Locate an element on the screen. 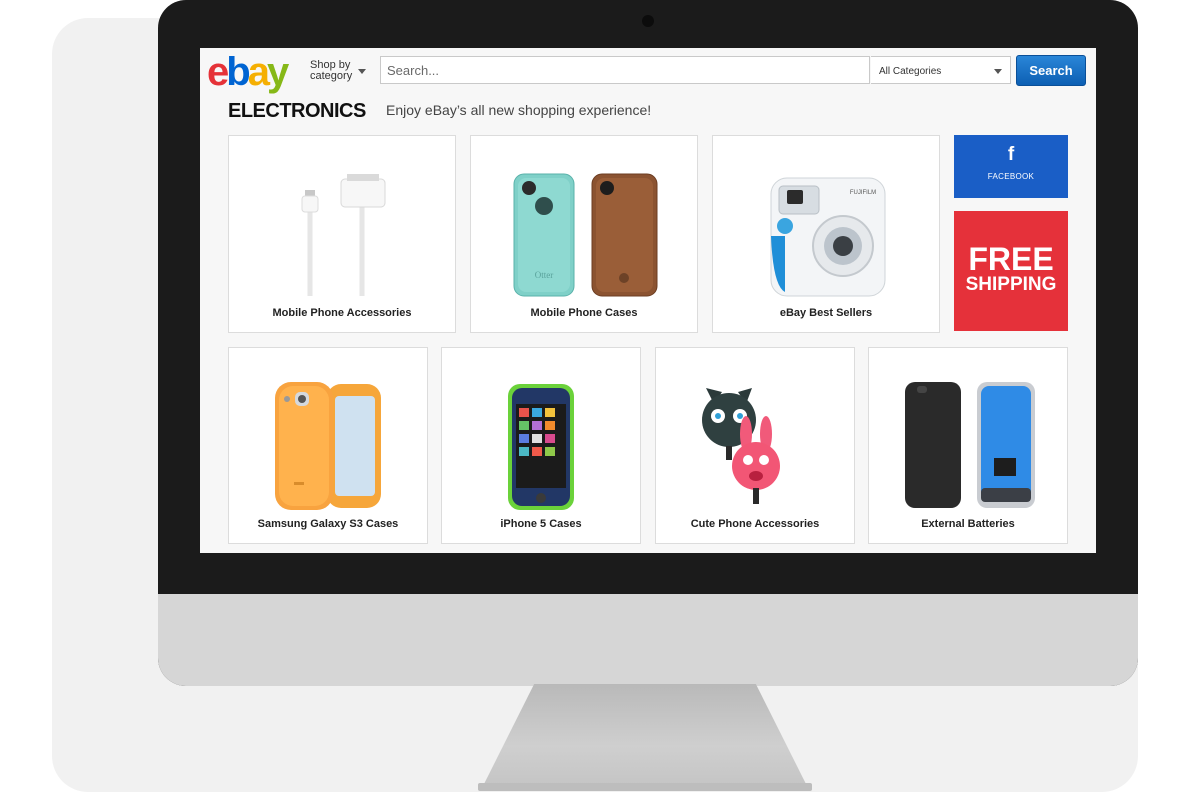  galaxy-cases-image is located at coordinates (328, 446).